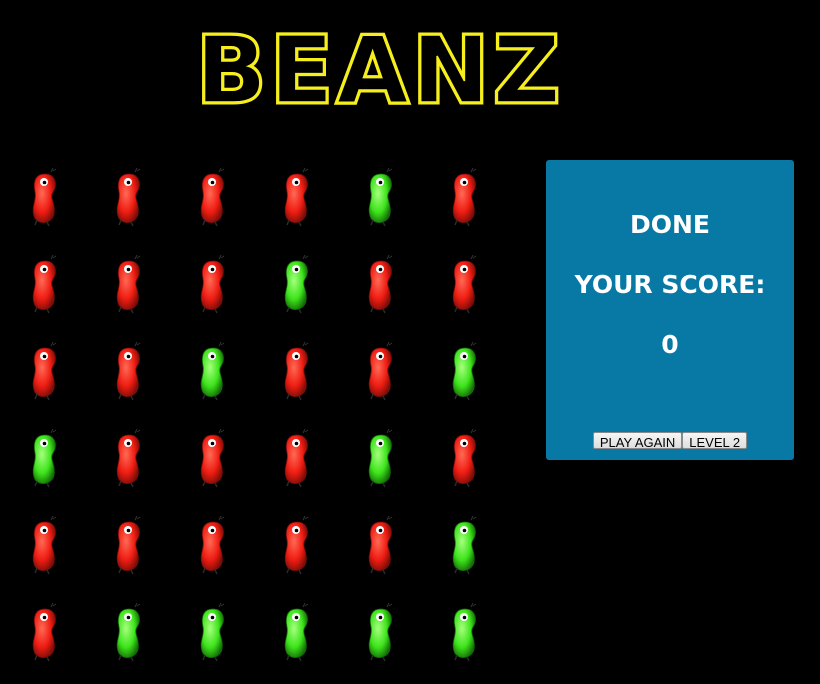 This screenshot has height=684, width=820. Describe the element at coordinates (670, 344) in the screenshot. I see `score-value: 0` at that location.